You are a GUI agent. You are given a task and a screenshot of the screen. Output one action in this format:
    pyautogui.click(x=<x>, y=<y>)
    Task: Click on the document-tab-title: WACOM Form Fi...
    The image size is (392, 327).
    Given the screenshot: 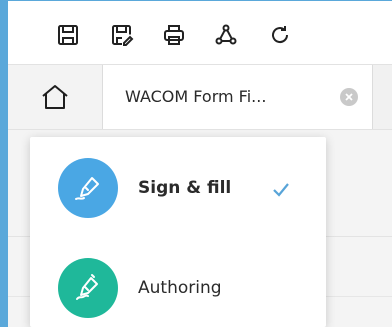 What is the action you would take?
    pyautogui.click(x=196, y=96)
    